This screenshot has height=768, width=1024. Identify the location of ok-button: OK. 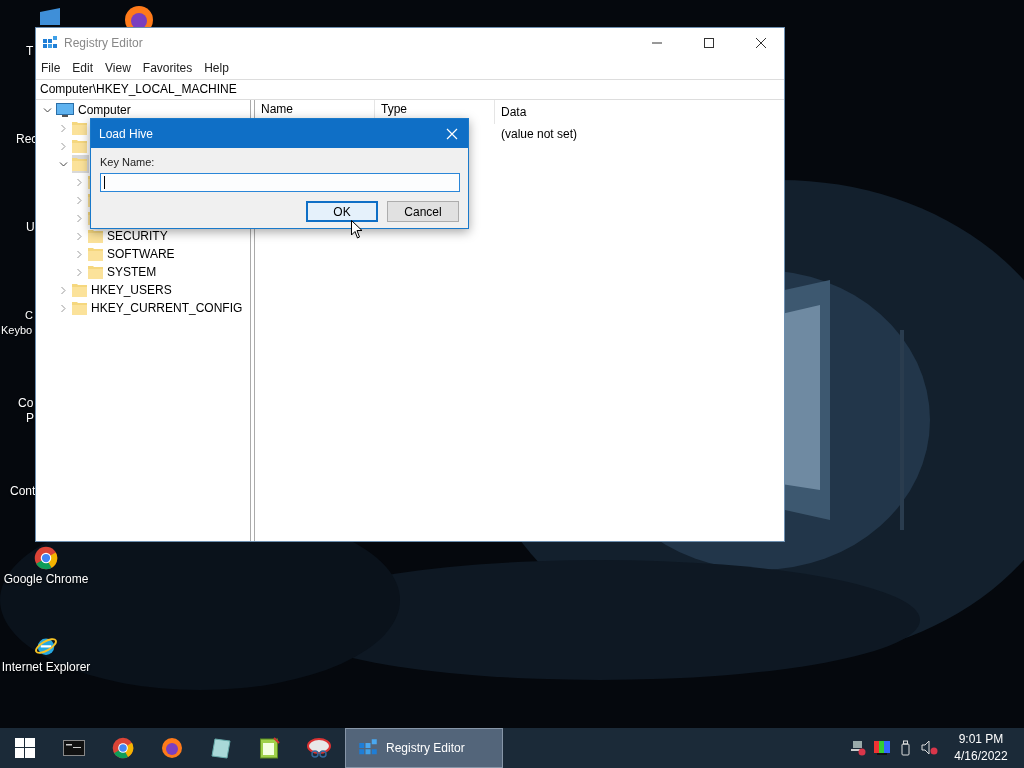
(342, 211).